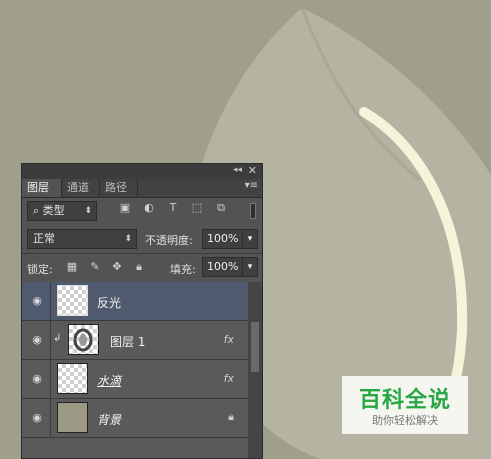 The width and height of the screenshot is (491, 459). I want to click on blend-mode-value: 正常, so click(44, 238).